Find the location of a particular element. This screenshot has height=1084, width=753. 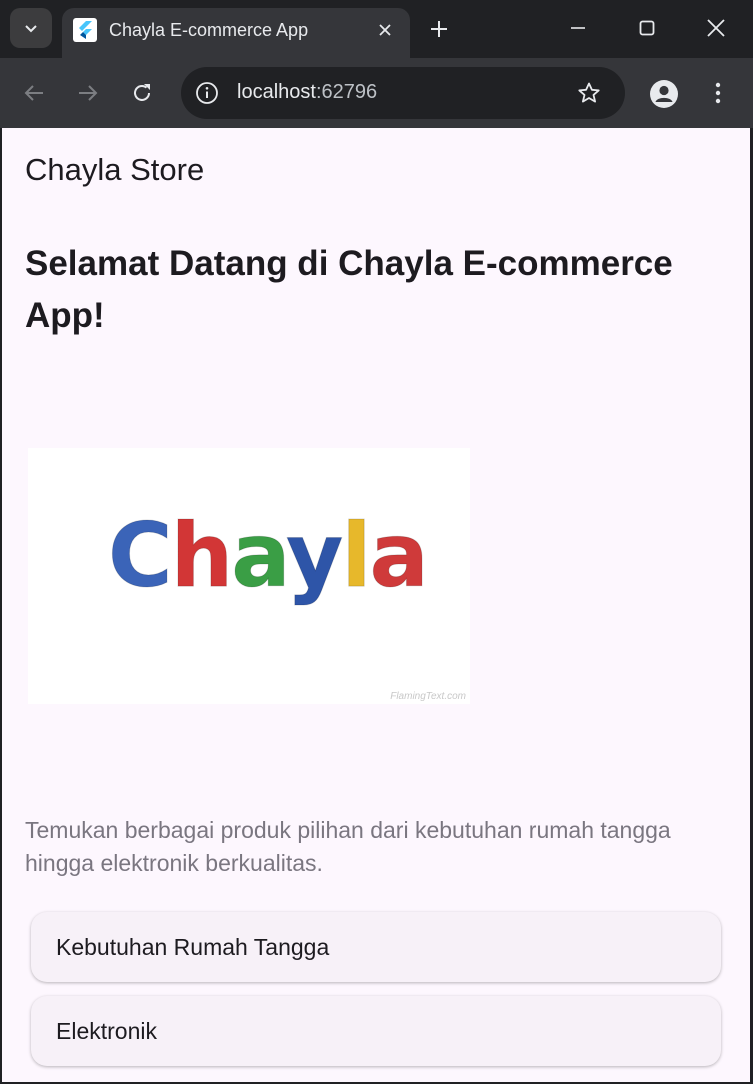

browser-tab-active: Chayla E-commerce App is located at coordinates (236, 33).